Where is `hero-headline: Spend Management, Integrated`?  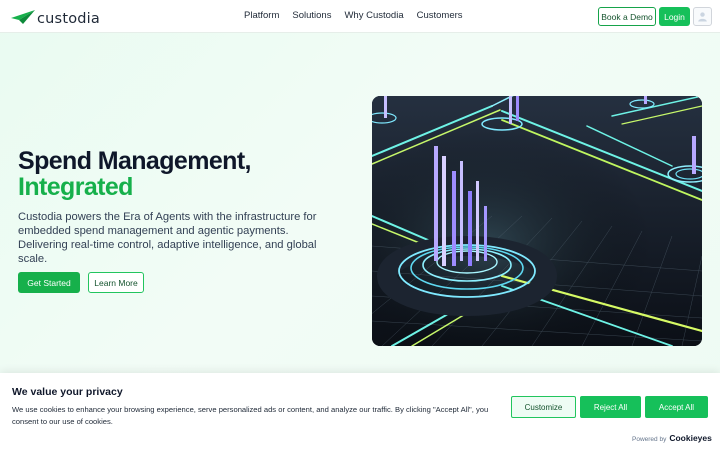
hero-headline: Spend Management, Integrated is located at coordinates (135, 174).